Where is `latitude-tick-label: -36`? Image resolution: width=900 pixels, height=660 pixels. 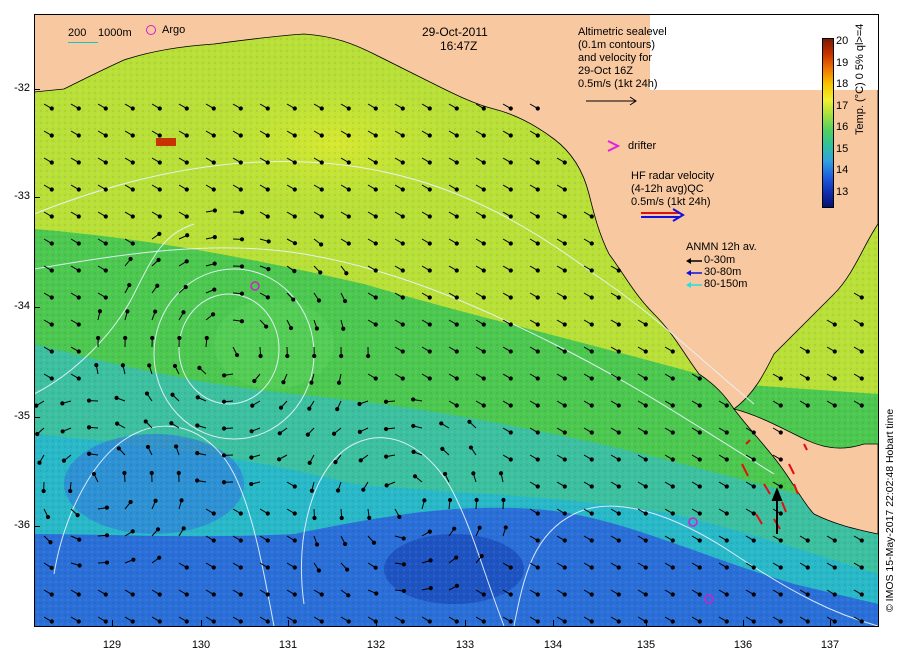 latitude-tick-label: -36 is located at coordinates (22, 525).